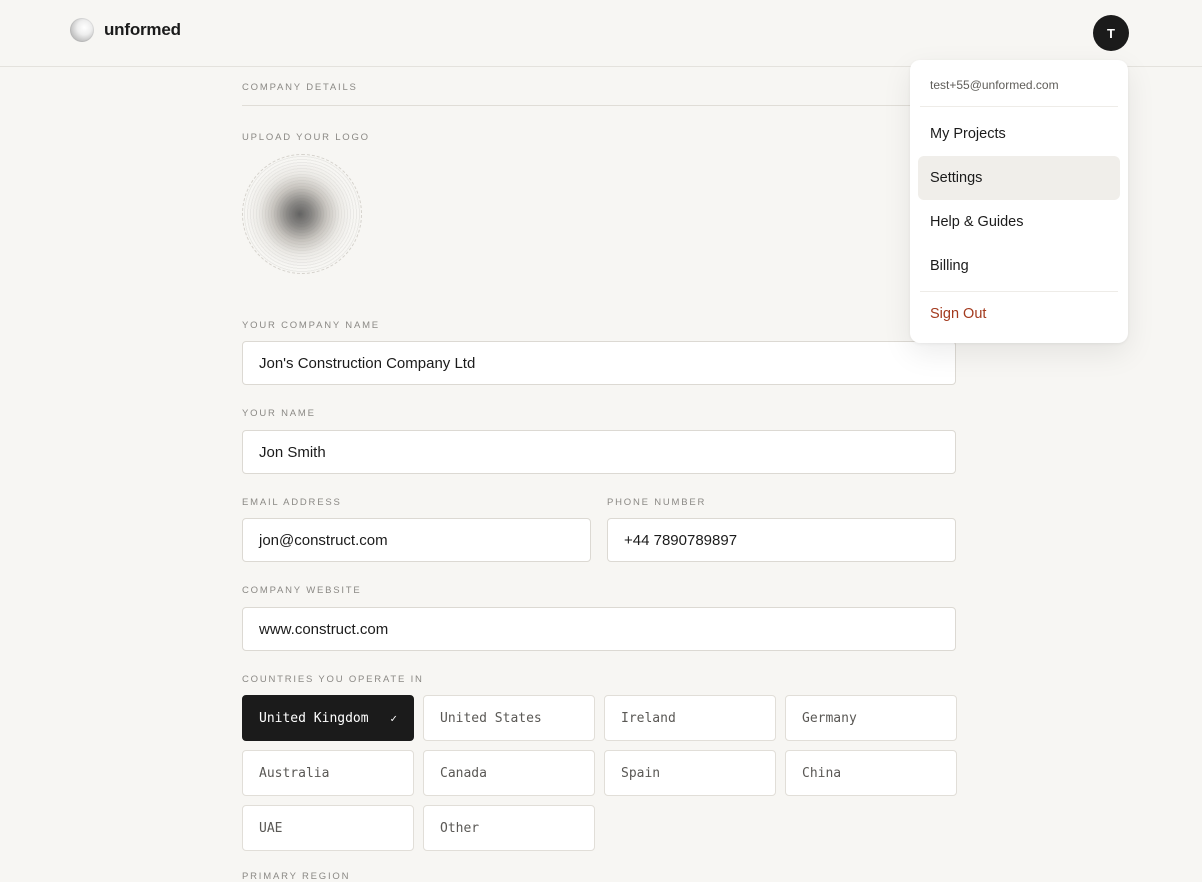  Describe the element at coordinates (333, 679) in the screenshot. I see `countries-label: COUNTRIES YOU OPERATE IN` at that location.